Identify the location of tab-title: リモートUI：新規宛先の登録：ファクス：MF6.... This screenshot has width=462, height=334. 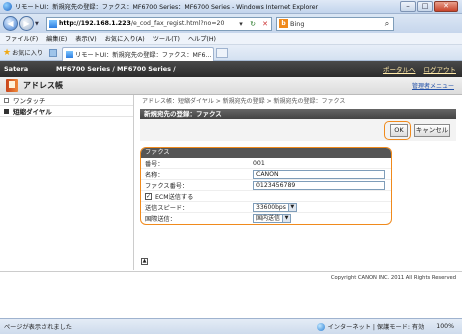
(143, 55).